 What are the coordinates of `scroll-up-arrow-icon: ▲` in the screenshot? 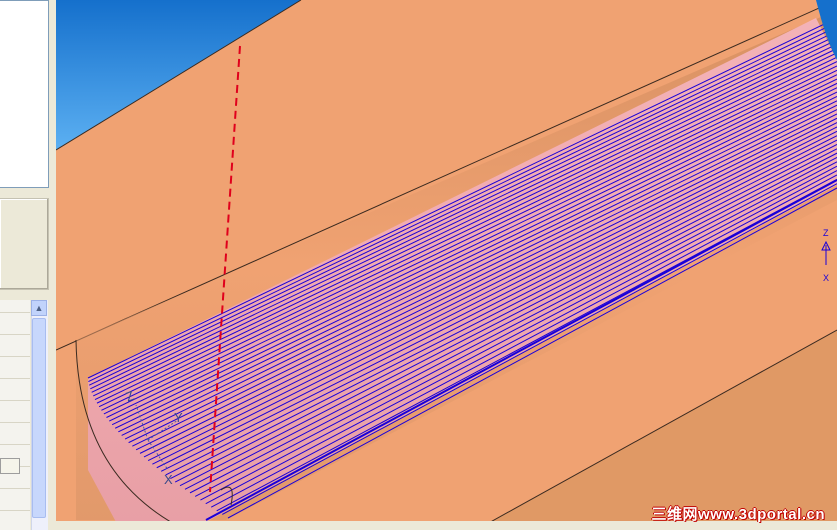 It's located at (39, 308).